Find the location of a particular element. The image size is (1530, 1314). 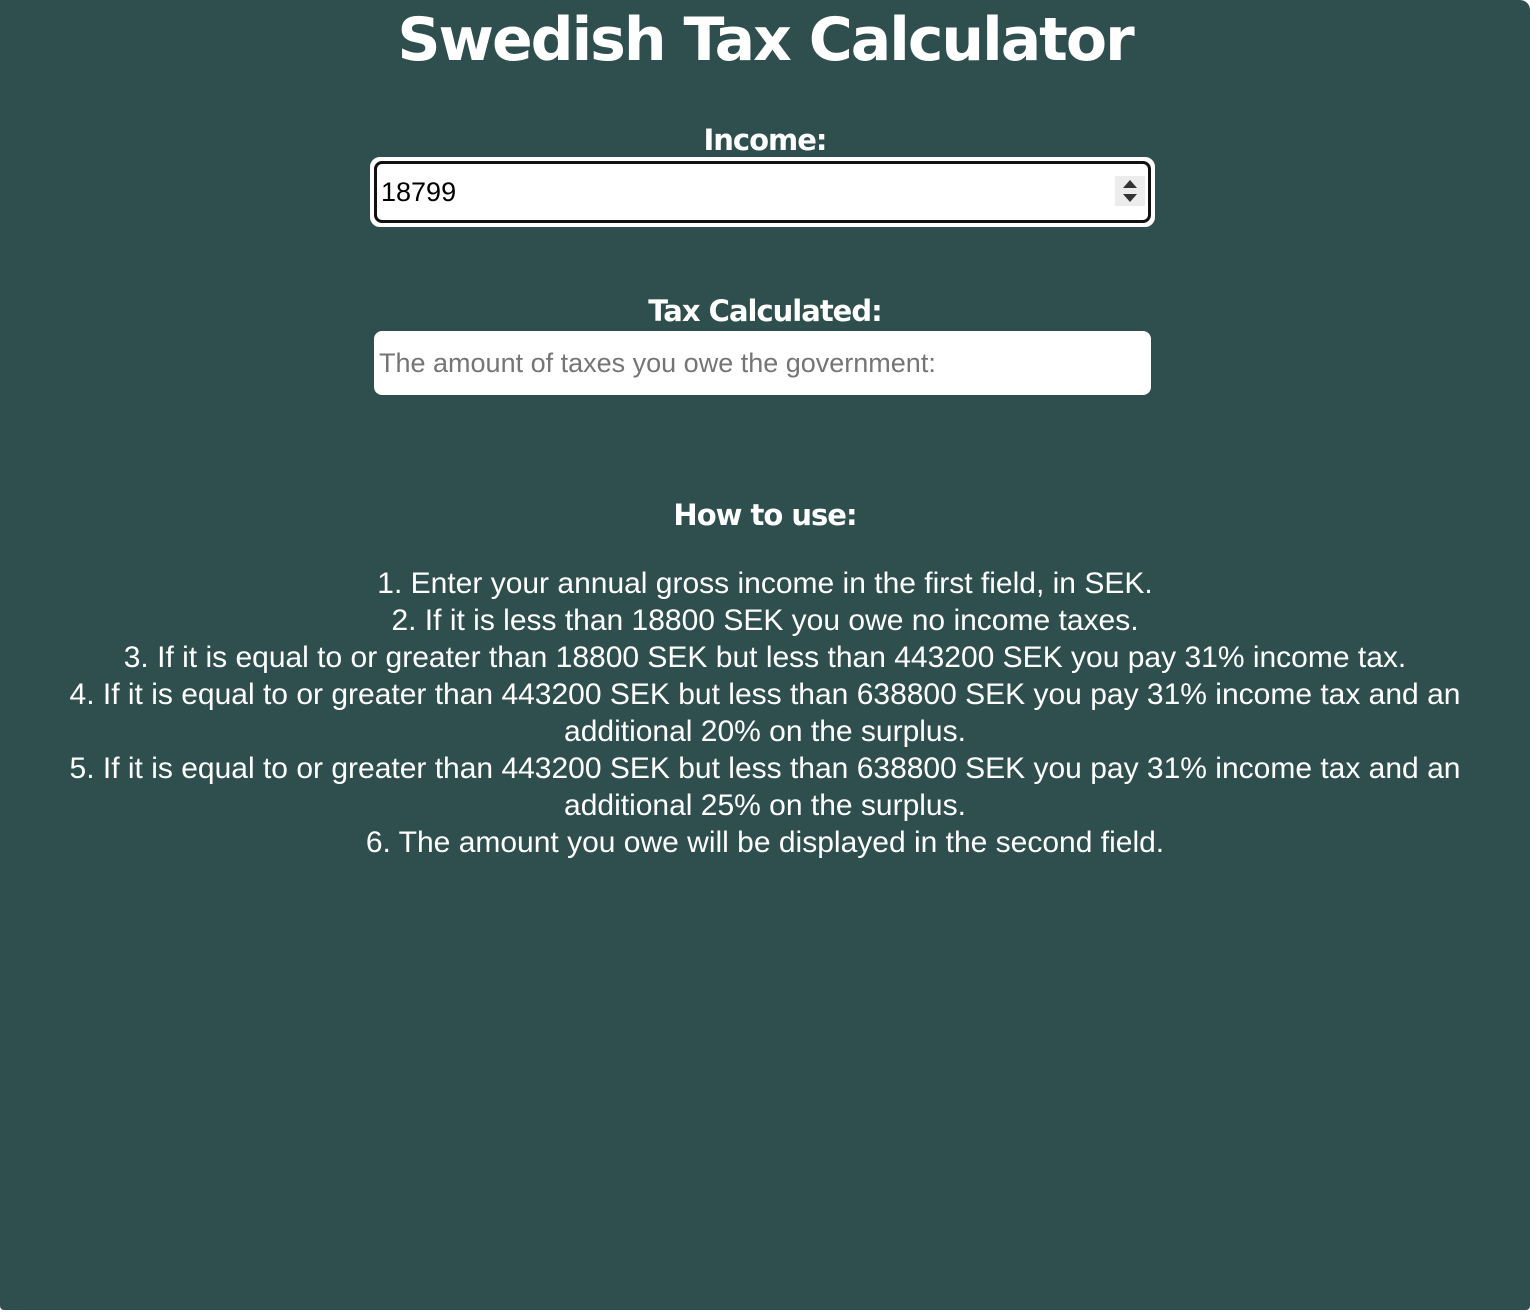

spin-down-icon is located at coordinates (1130, 198).